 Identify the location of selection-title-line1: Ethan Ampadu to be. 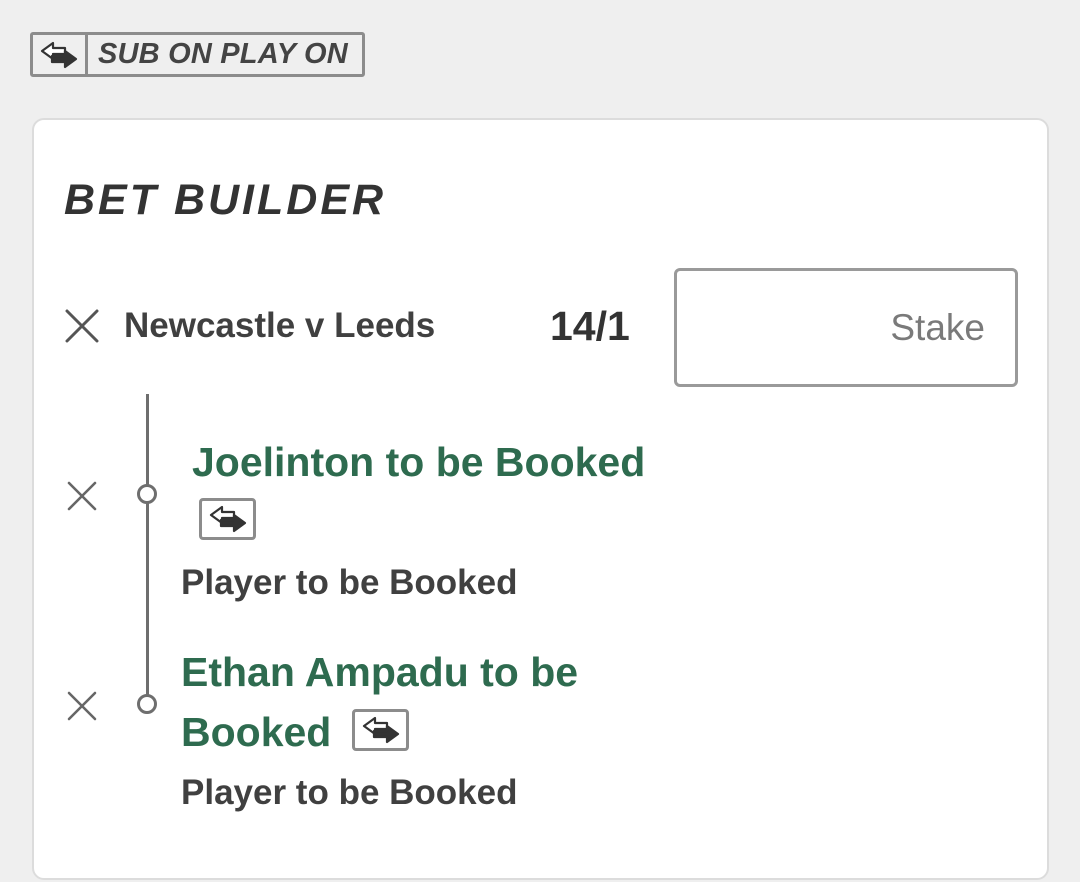
(380, 672).